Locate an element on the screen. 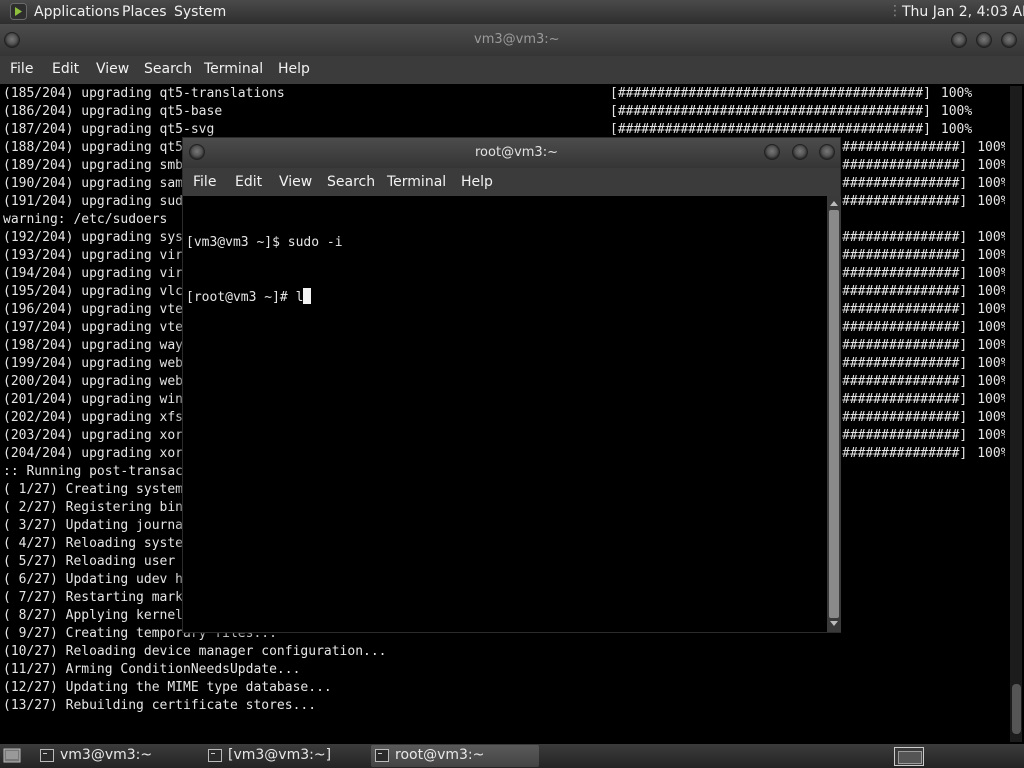  places-menu: Places is located at coordinates (144, 12).